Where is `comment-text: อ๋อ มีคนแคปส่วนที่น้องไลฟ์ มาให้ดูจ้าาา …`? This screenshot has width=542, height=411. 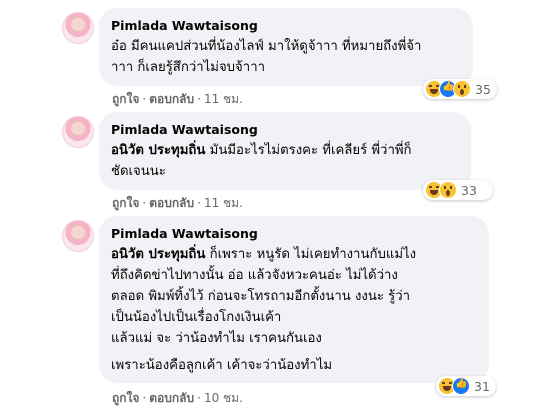
comment-text: อ๋อ มีคนแคปส่วนที่น้องไลฟ์ มาให้ดูจ้าาา … is located at coordinates (286, 57).